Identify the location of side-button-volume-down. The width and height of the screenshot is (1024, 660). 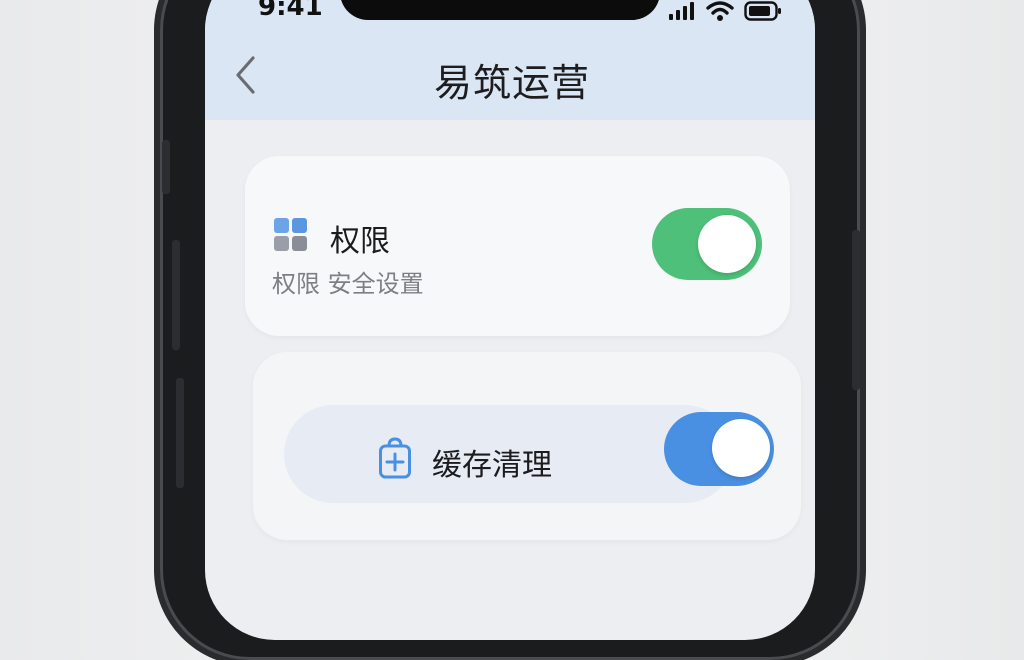
(180, 433).